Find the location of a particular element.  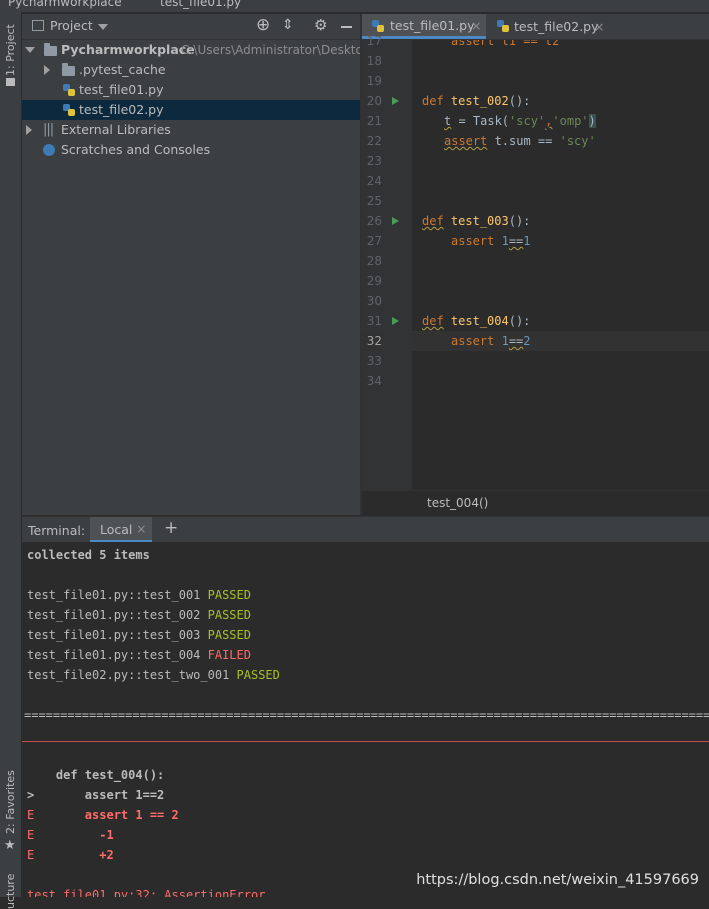

tree-item-label: test_file02.py is located at coordinates (121, 109).